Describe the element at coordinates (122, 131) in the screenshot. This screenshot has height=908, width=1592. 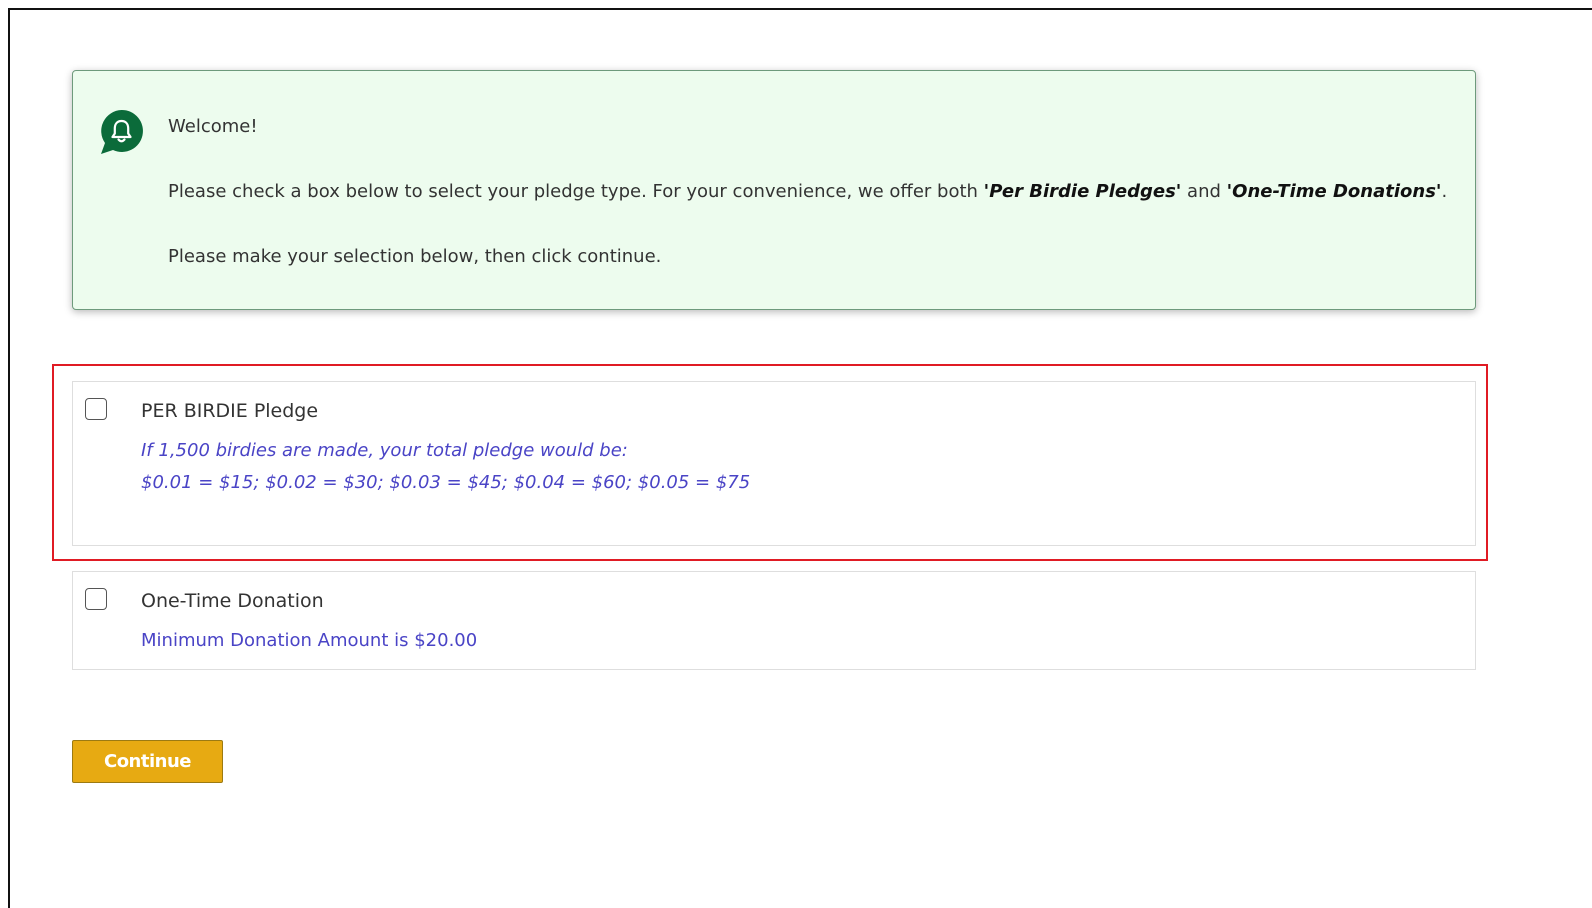
I see `bell-chat-icon` at that location.